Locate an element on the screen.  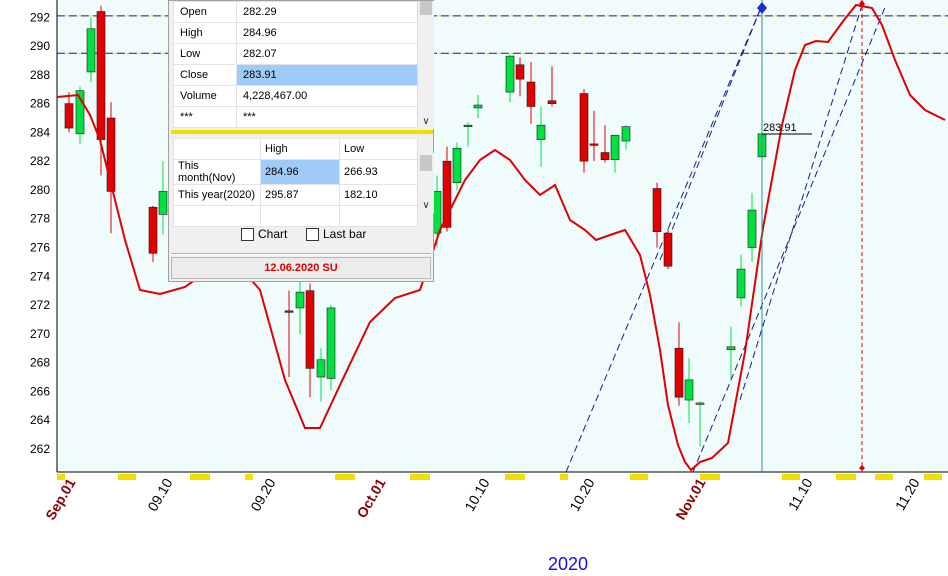
chart-checkbox: Chart is located at coordinates (264, 234).